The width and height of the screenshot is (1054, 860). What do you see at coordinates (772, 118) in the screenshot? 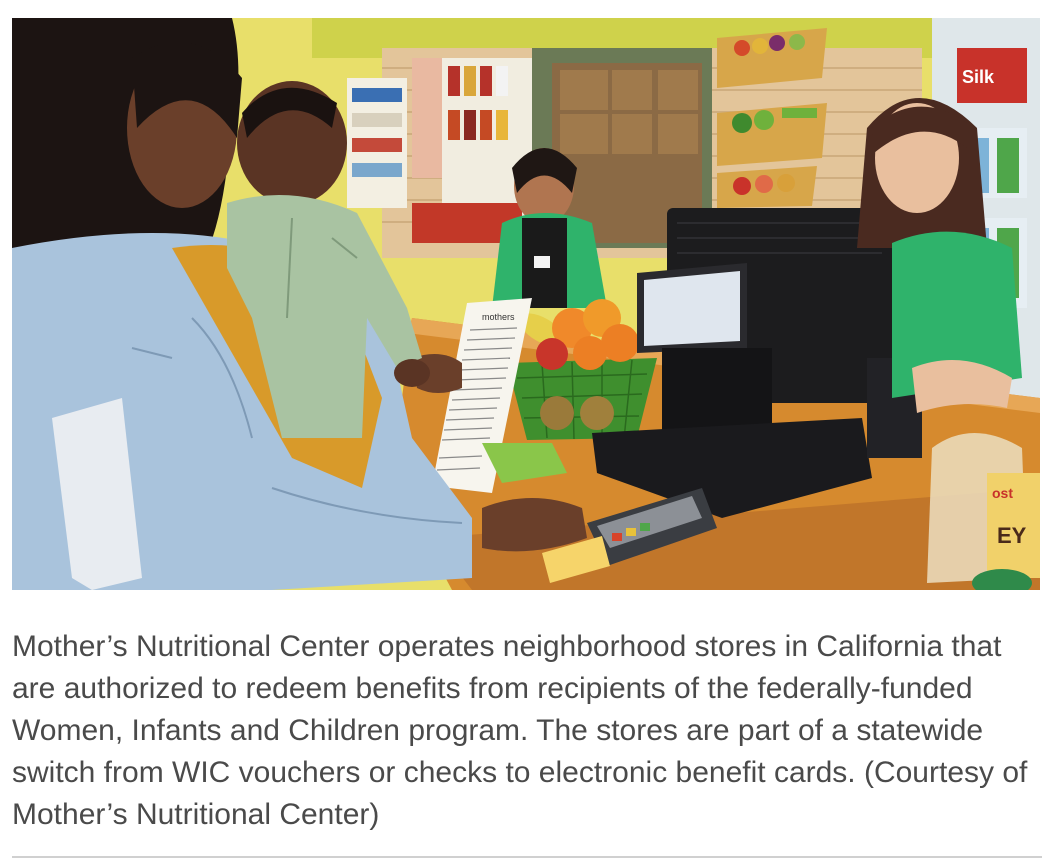
I see `produce-bins` at bounding box center [772, 118].